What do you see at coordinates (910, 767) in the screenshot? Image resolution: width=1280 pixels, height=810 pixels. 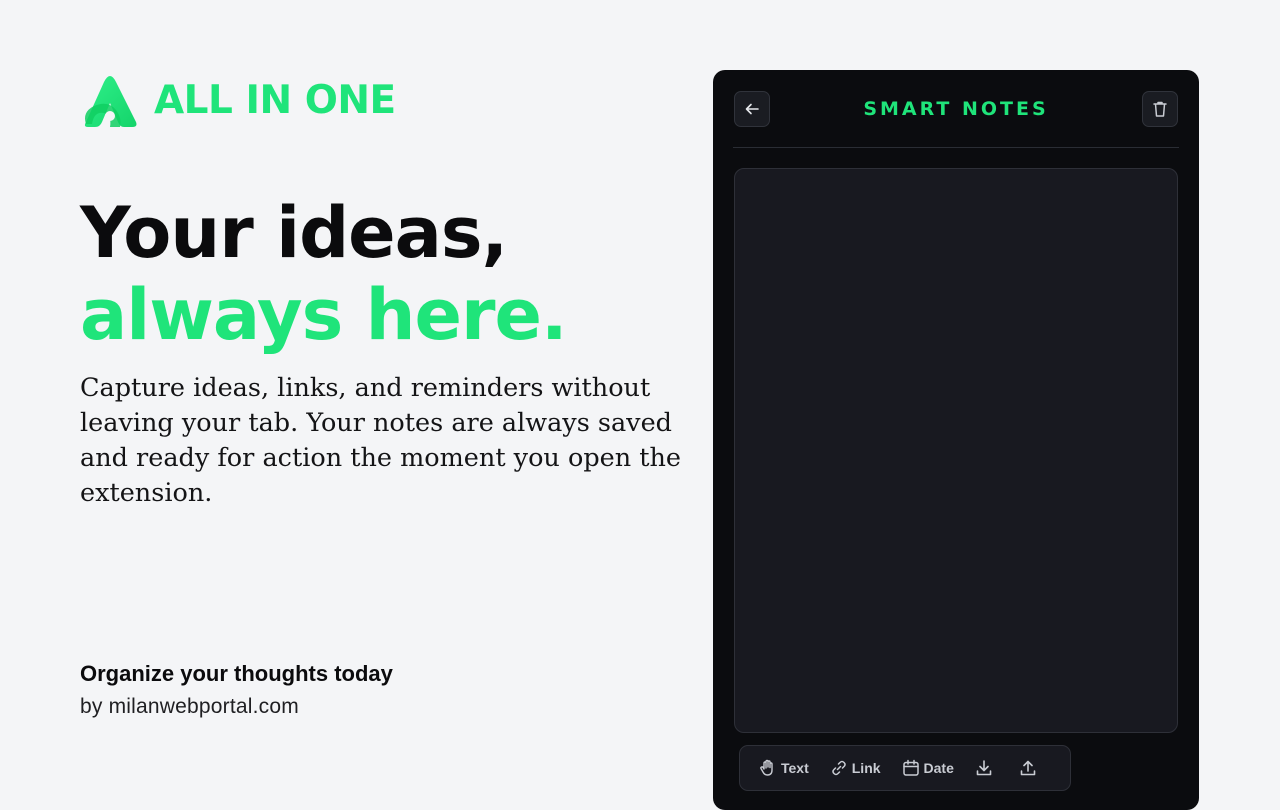 I see `calendar-icon` at bounding box center [910, 767].